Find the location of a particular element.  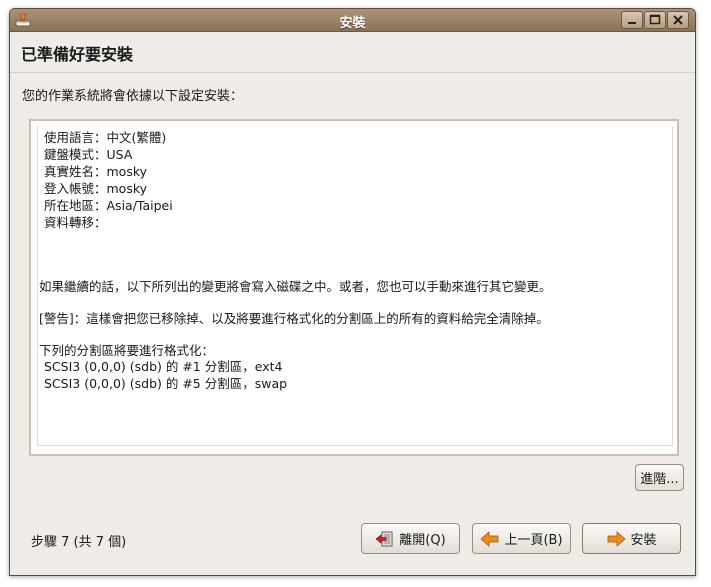

intro-text: 您的作業系統將會依據以下設定安裝： is located at coordinates (133, 96).